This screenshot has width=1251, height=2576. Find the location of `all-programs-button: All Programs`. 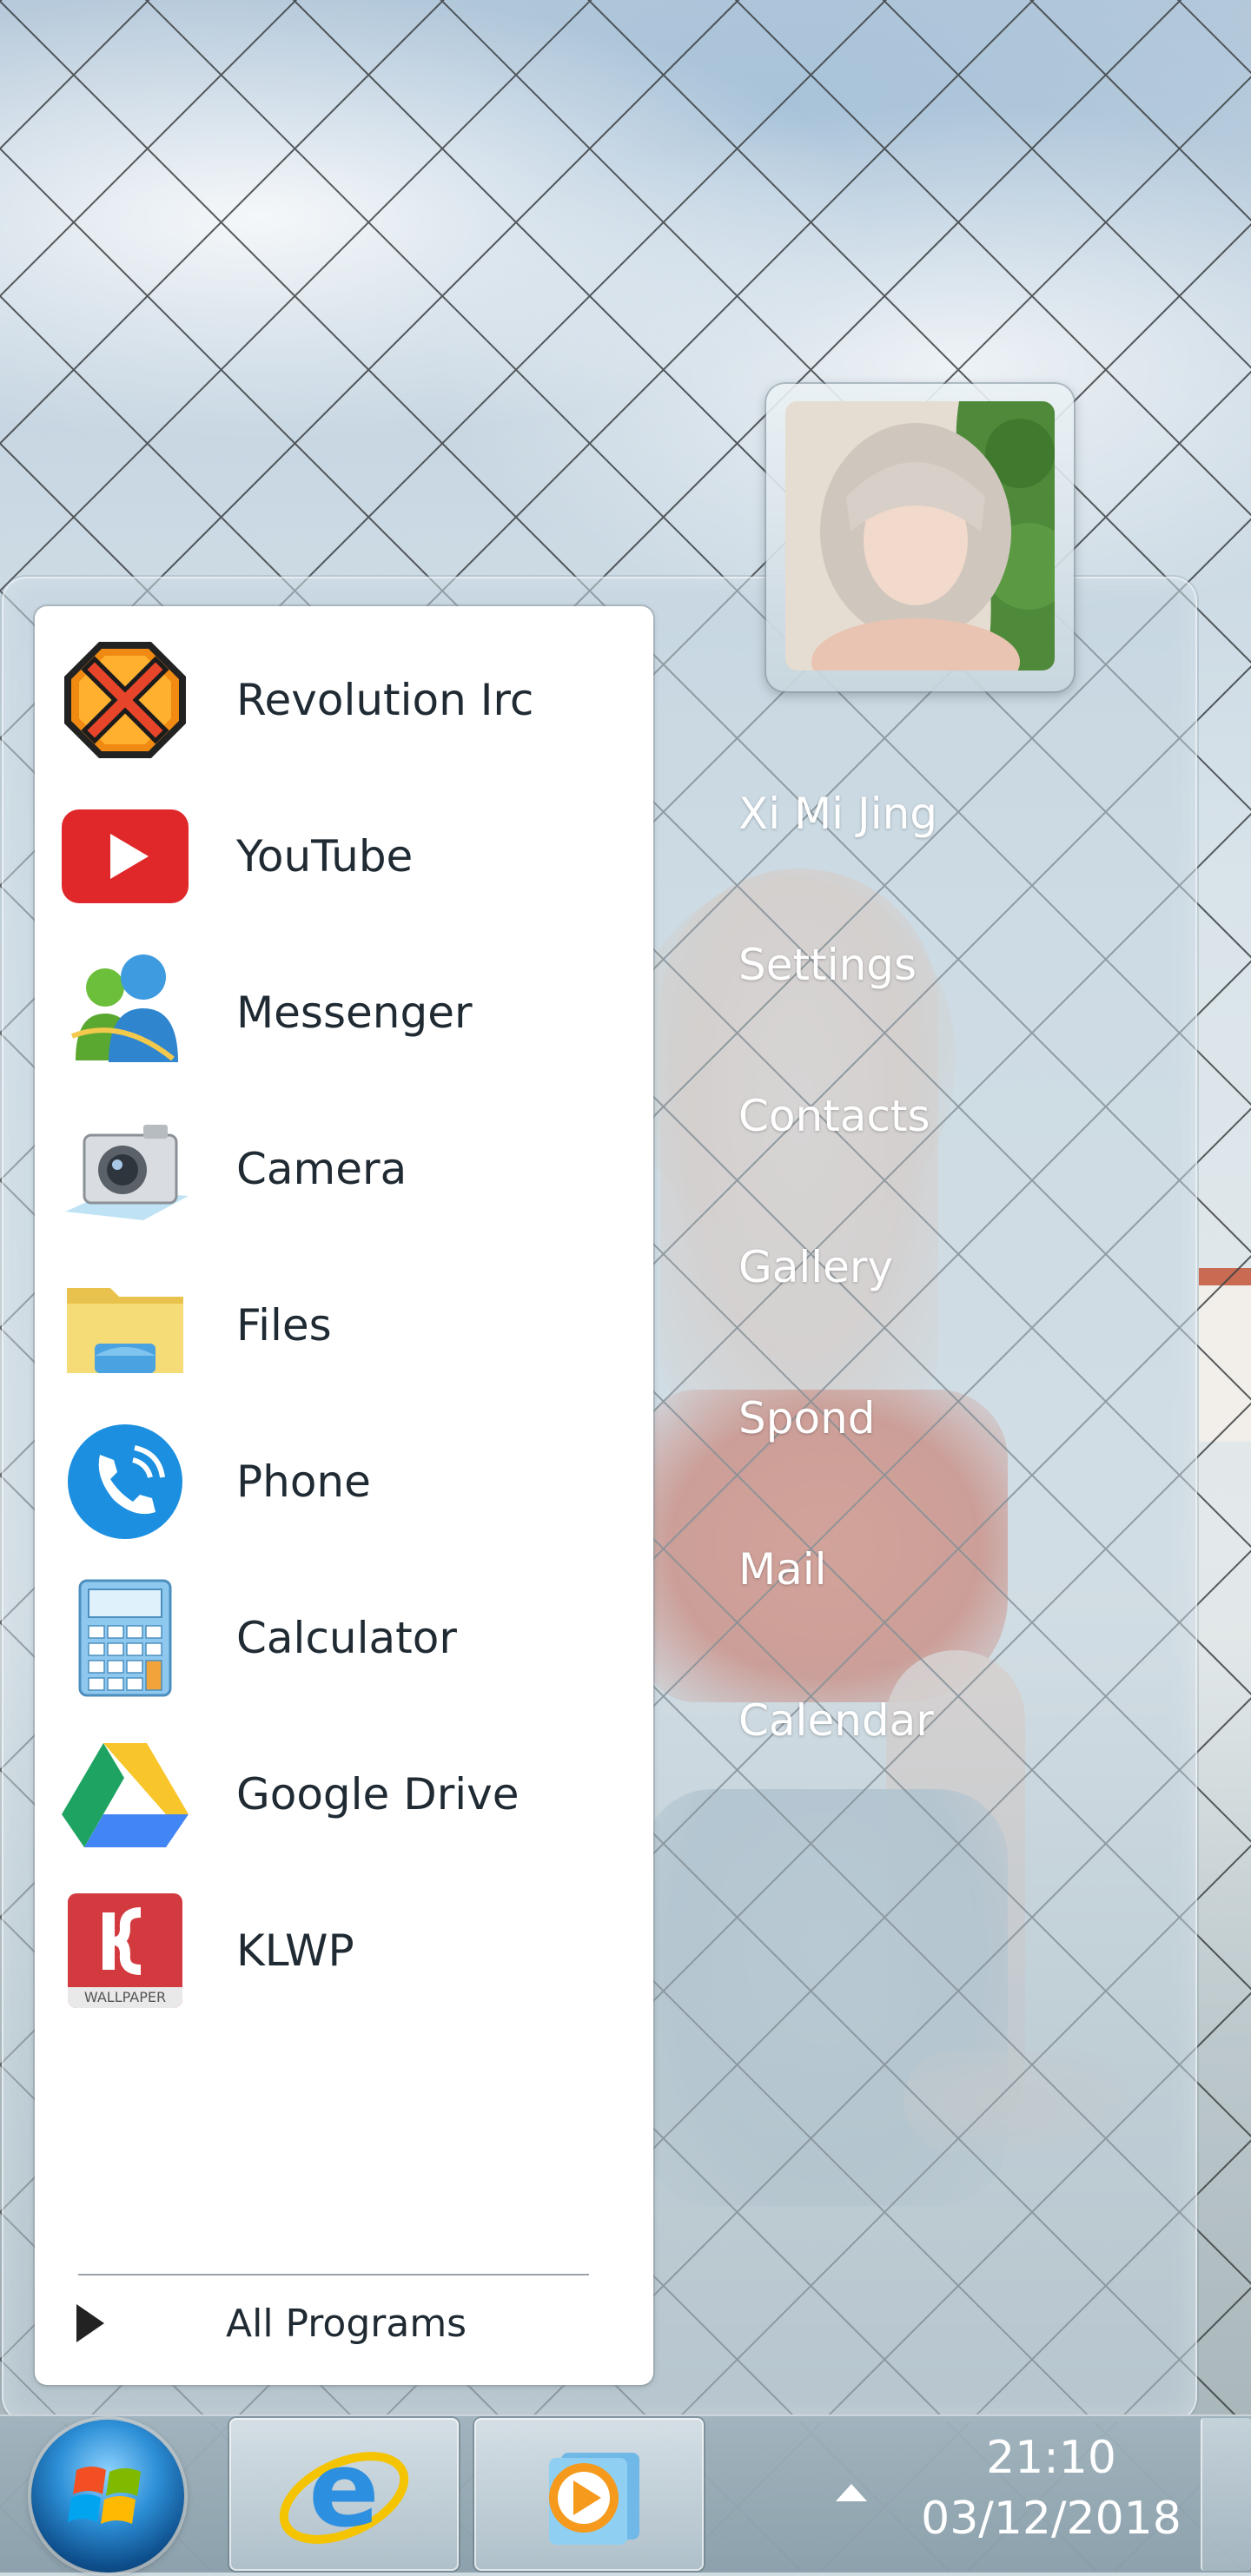

all-programs-button: All Programs is located at coordinates (337, 2324).